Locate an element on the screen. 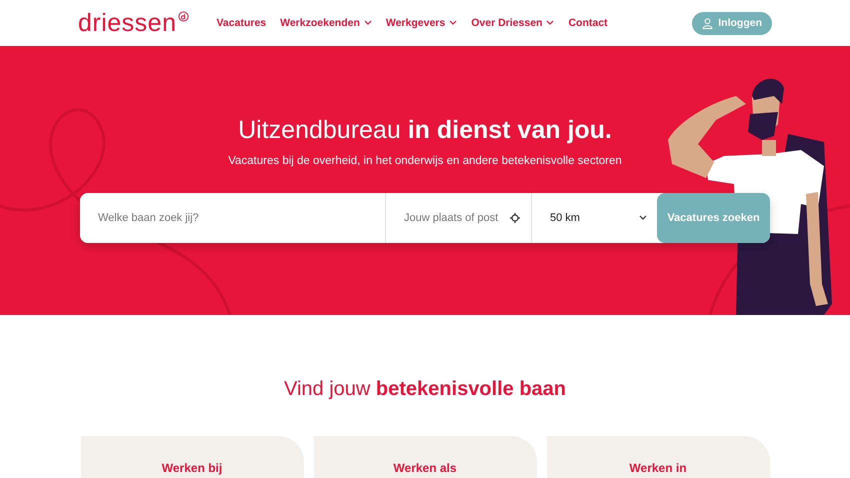  logo-mark-icon is located at coordinates (183, 16).